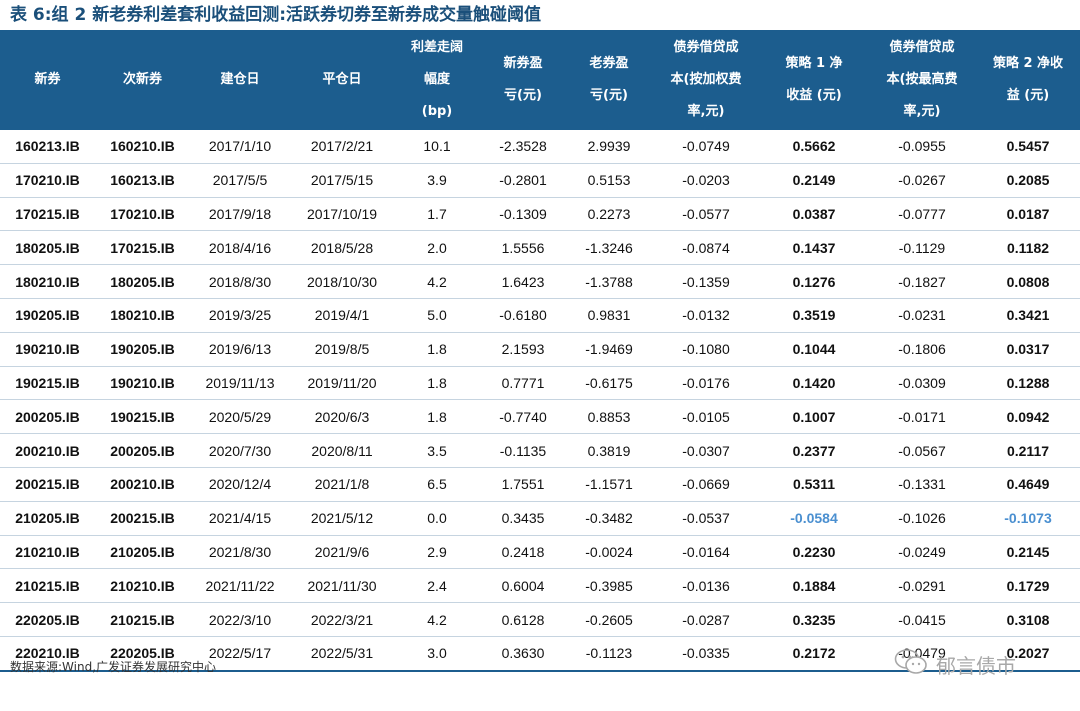 The width and height of the screenshot is (1080, 711). What do you see at coordinates (814, 180) in the screenshot?
I see `table-cell: 0.2149` at bounding box center [814, 180].